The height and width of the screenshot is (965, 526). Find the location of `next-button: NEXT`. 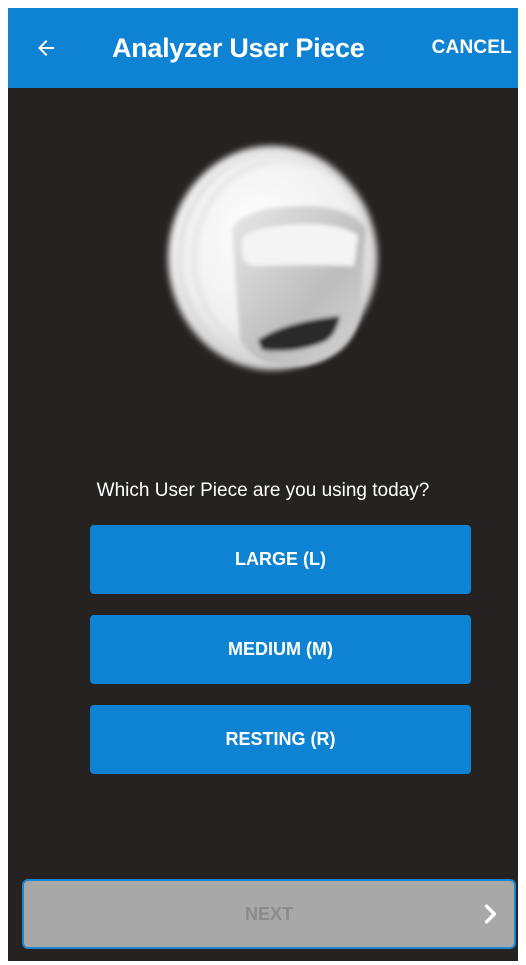

next-button: NEXT is located at coordinates (269, 914).